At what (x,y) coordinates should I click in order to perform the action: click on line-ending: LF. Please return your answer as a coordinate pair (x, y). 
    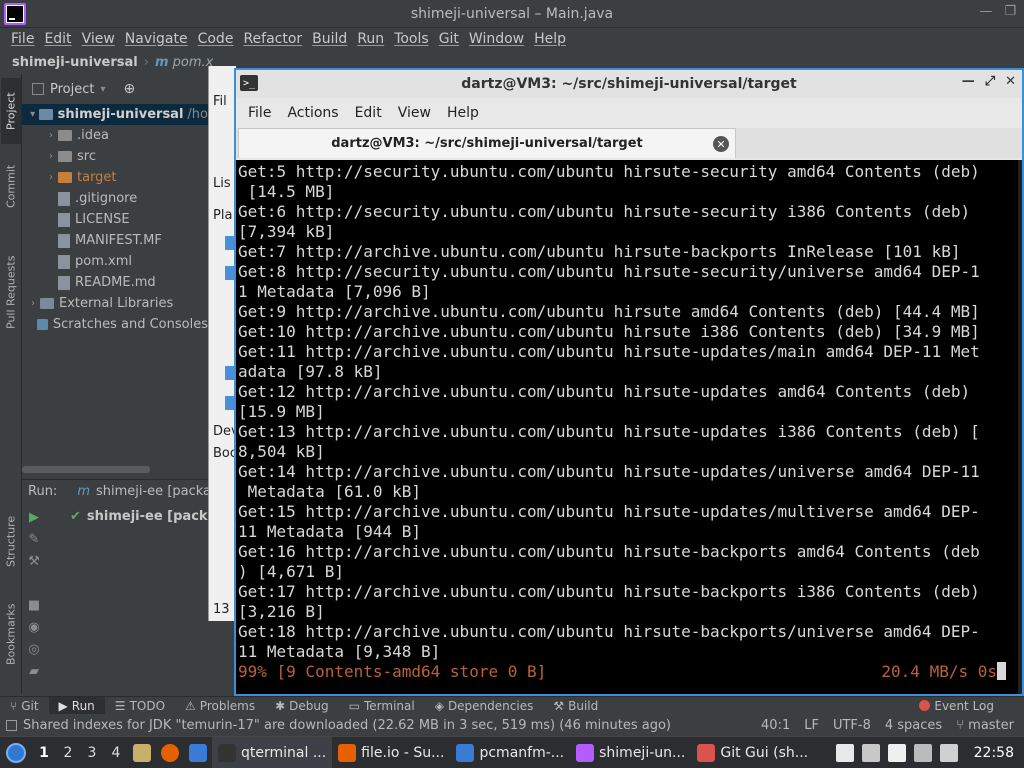
    Looking at the image, I should click on (811, 725).